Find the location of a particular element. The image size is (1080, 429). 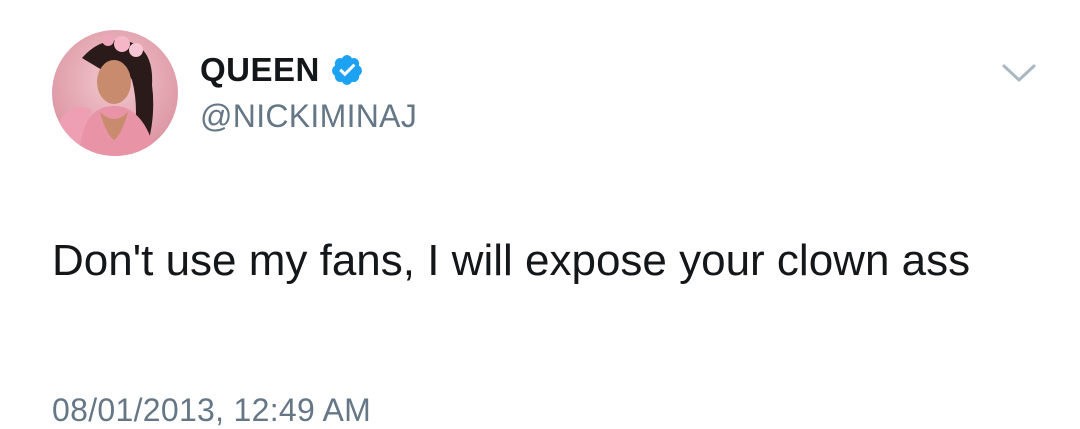

chevron-down-icon is located at coordinates (1019, 73).